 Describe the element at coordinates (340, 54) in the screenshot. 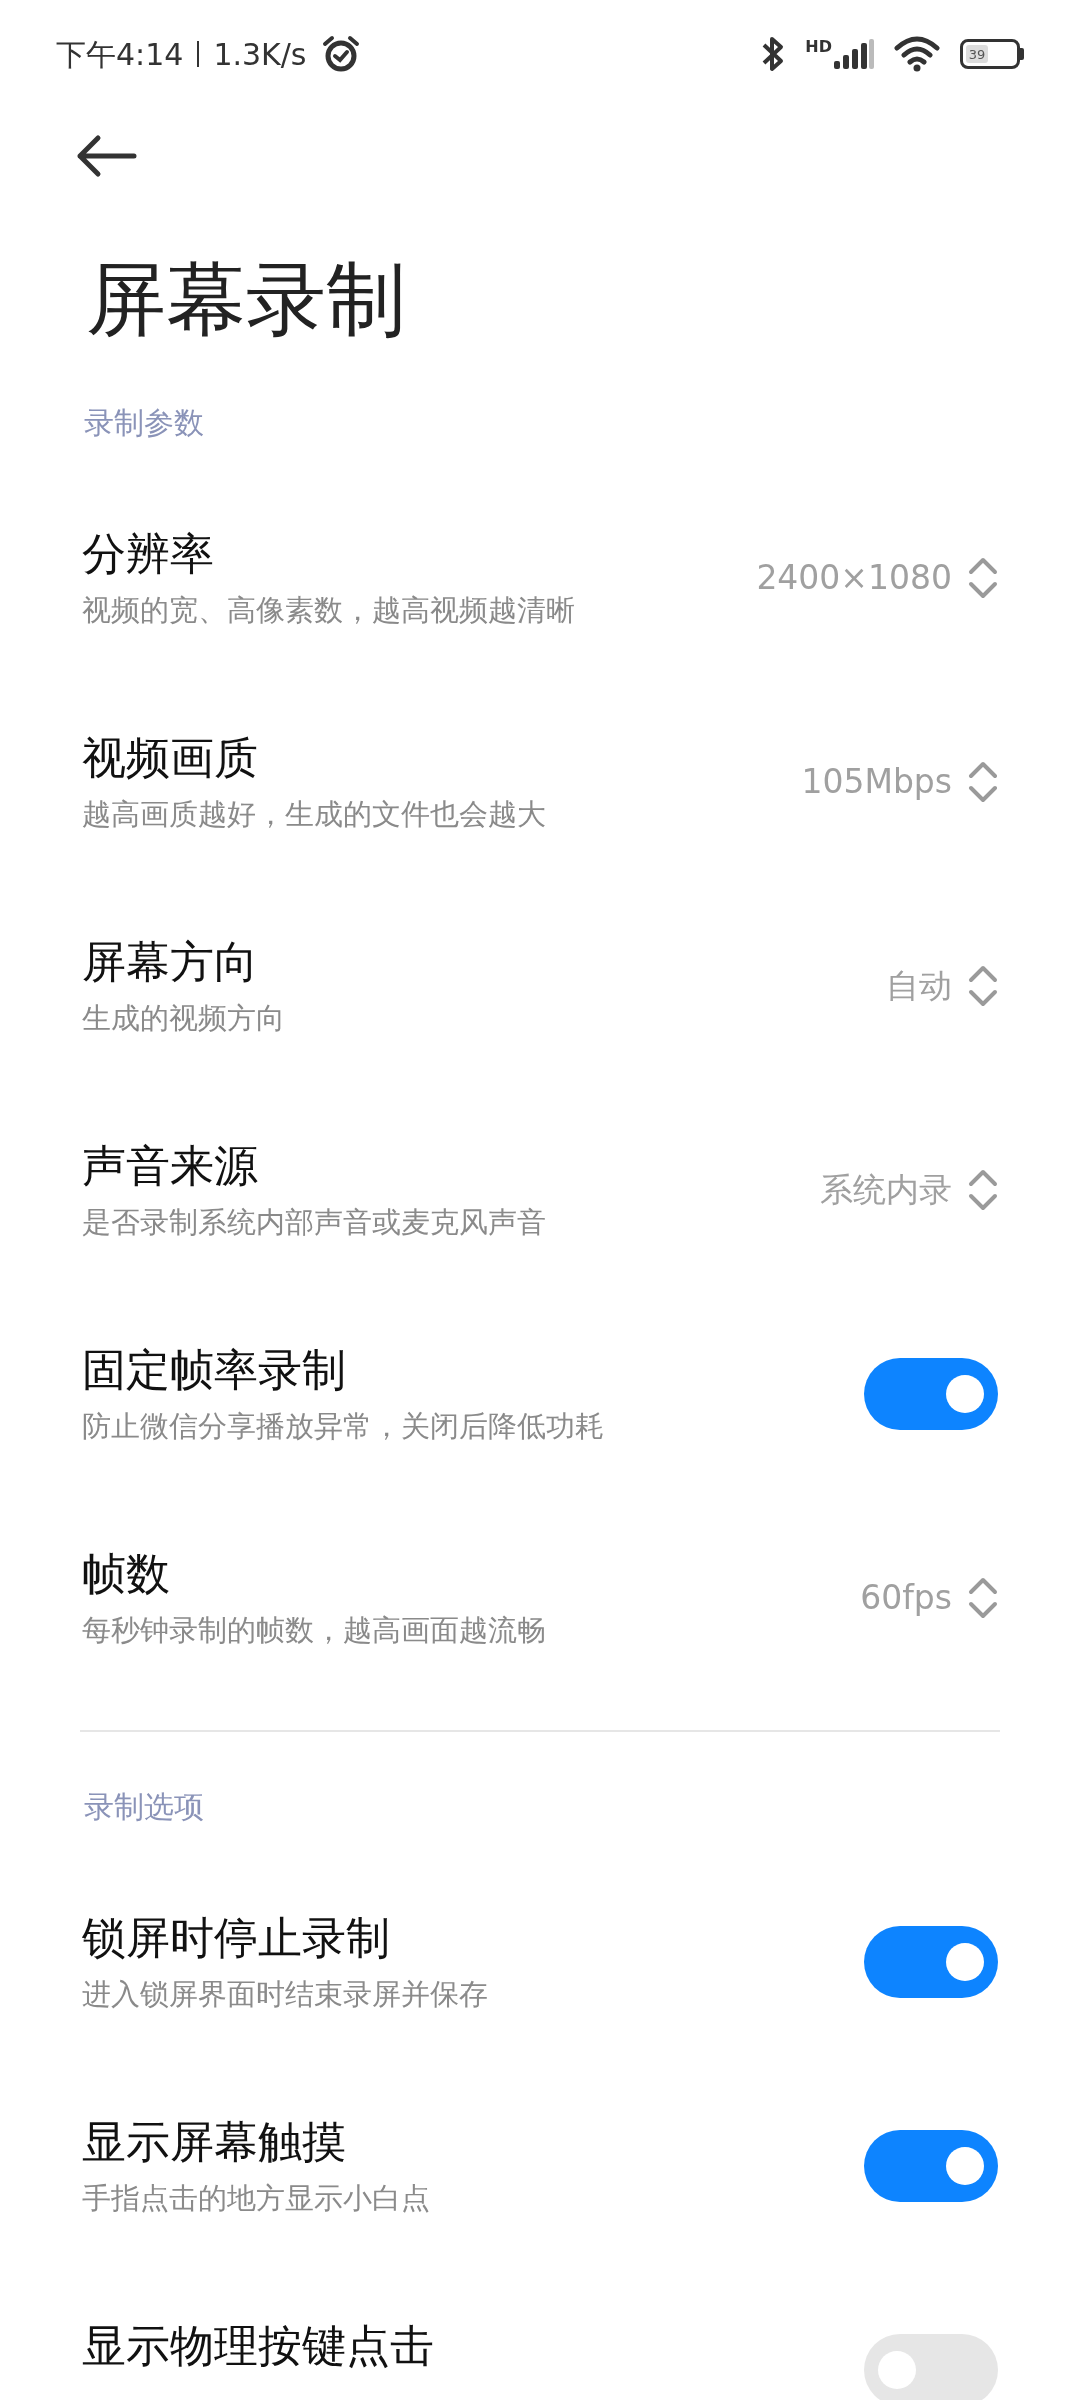

I see `alarm-clock-icon` at that location.